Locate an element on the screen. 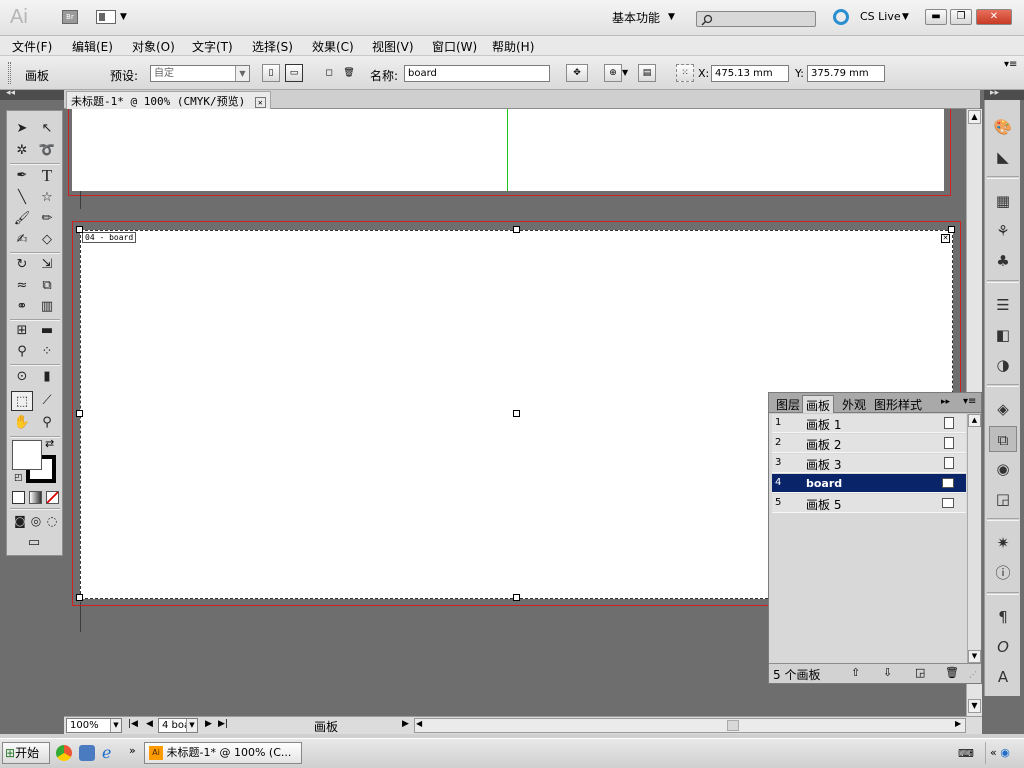 The image size is (1024, 768). ie-icon: ℯ is located at coordinates (106, 752).